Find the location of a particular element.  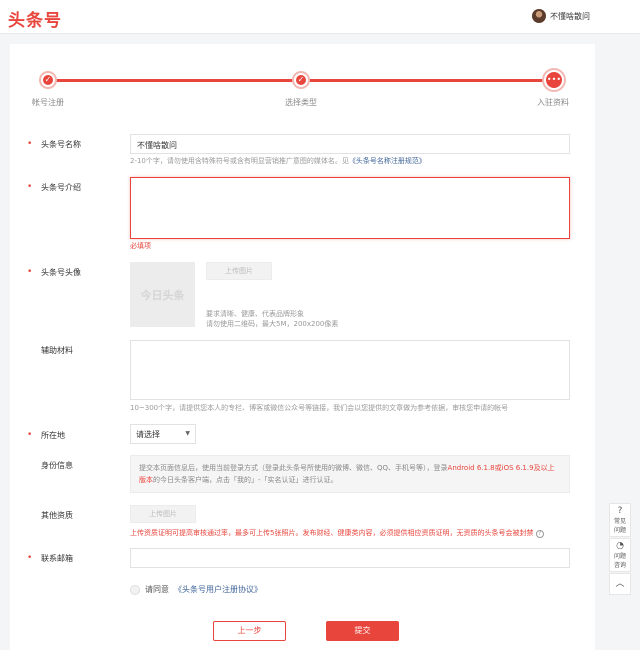

name-label-text: 头条号名称 is located at coordinates (61, 144).